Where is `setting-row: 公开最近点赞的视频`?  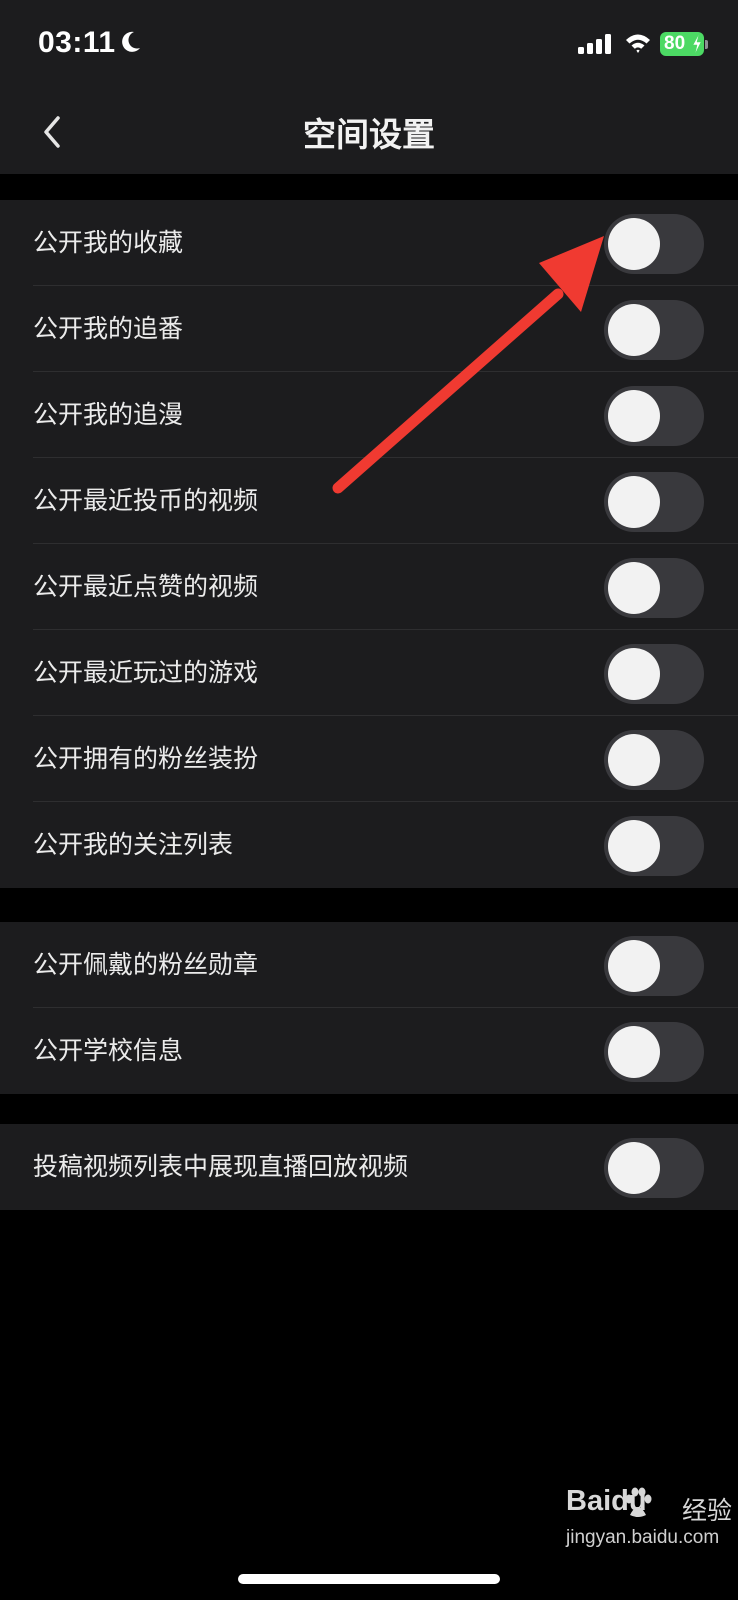 setting-row: 公开最近点赞的视频 is located at coordinates (369, 587).